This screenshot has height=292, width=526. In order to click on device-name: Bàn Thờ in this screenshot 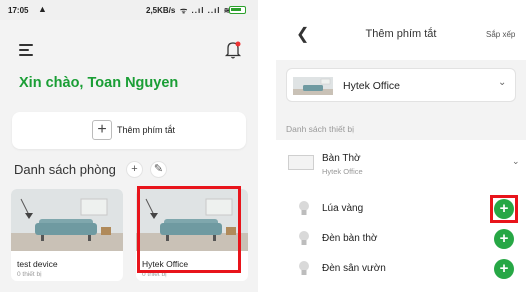, I will do `click(341, 158)`.